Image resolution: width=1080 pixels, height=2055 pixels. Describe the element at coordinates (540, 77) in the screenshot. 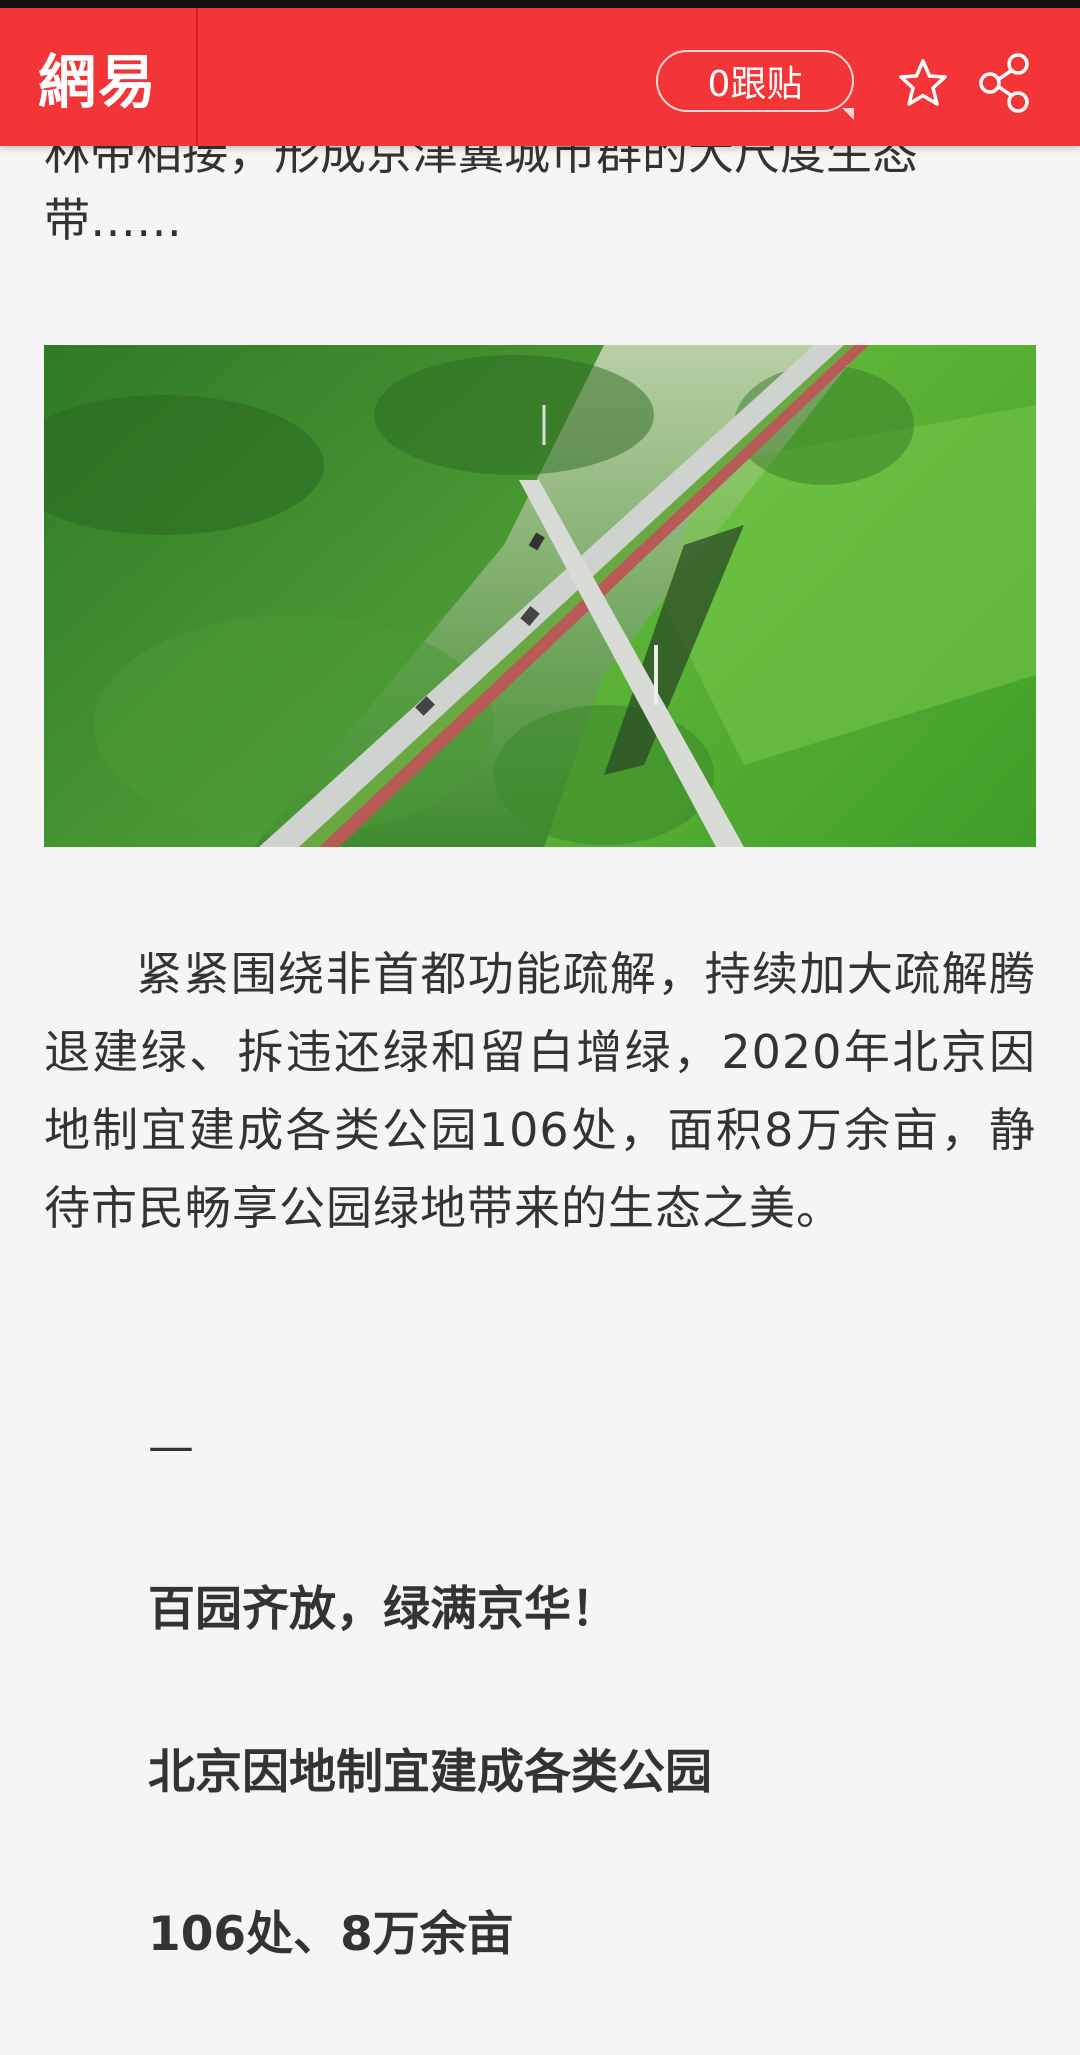

I see `app-header: 網易 0跟贴` at that location.